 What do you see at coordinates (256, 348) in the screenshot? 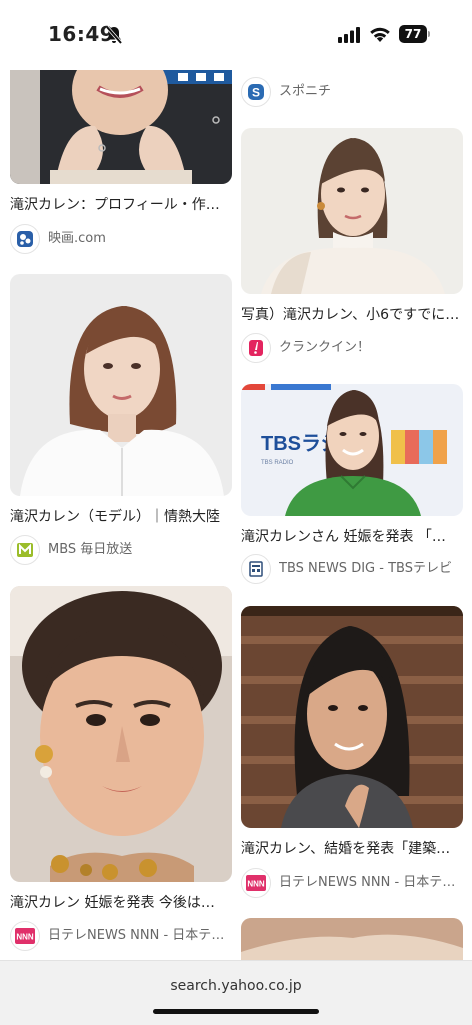
I see `crankin-icon` at bounding box center [256, 348].